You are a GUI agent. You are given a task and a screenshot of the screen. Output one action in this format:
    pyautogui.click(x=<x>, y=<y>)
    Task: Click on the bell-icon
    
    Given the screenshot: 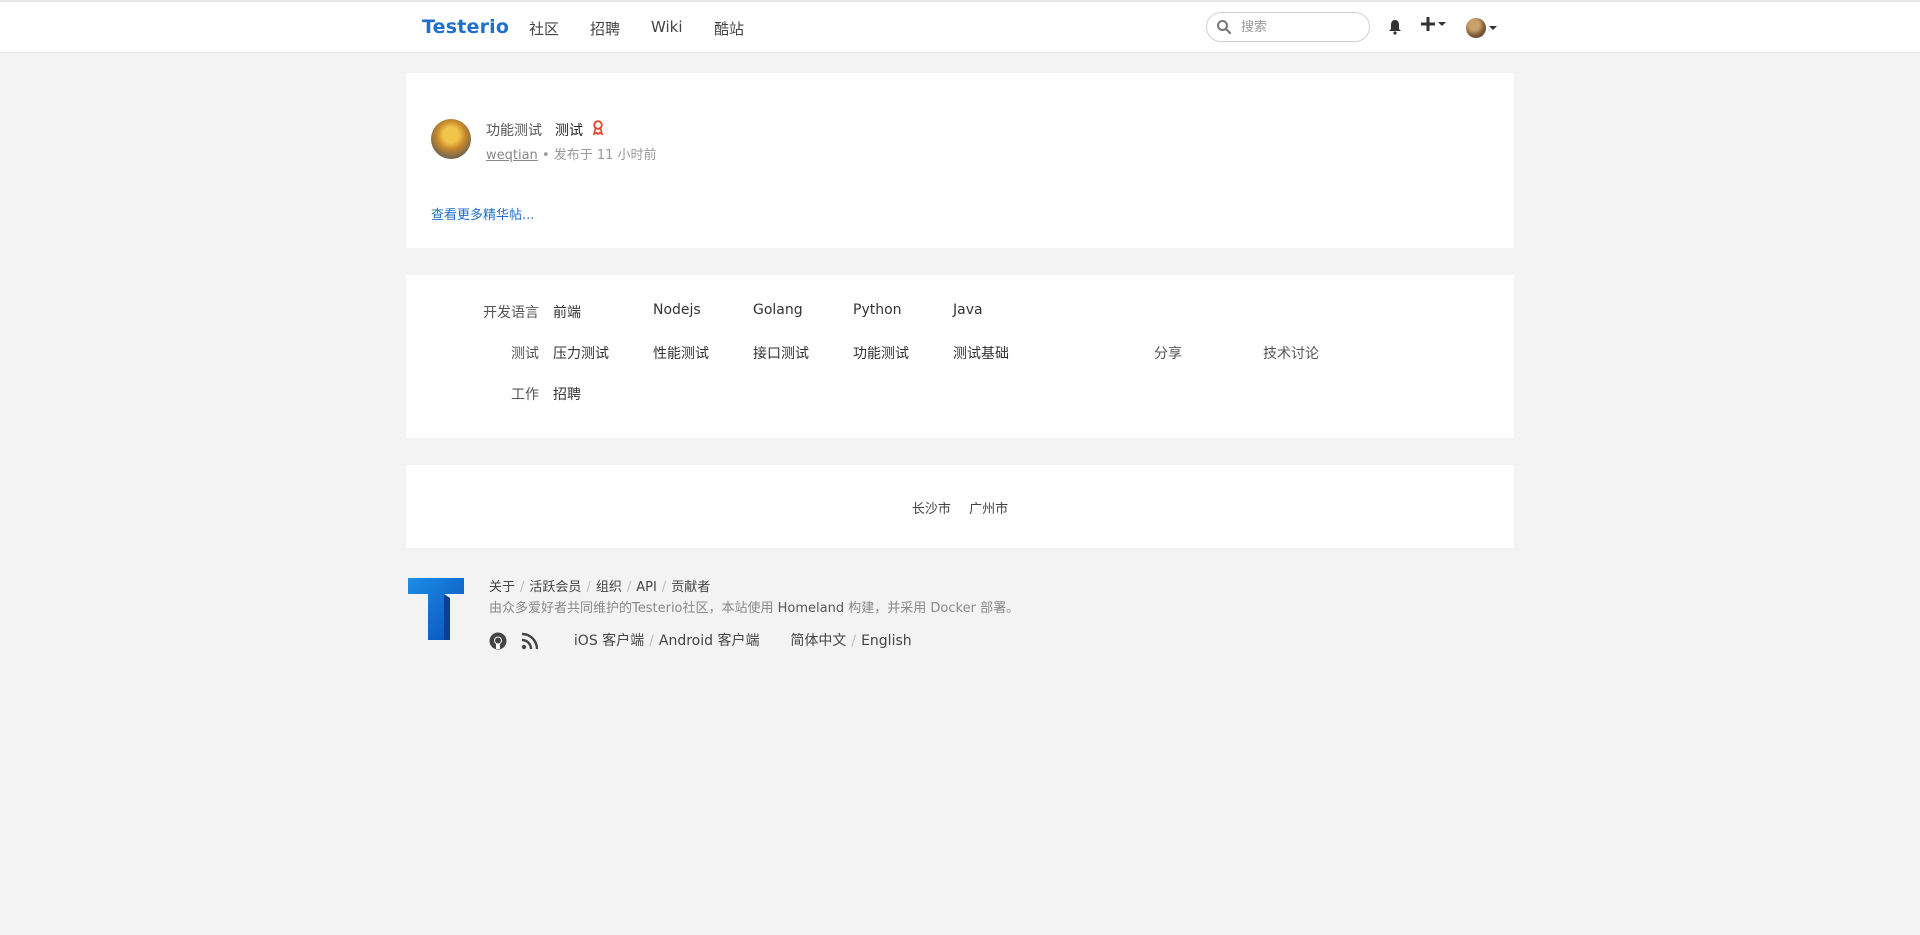 What is the action you would take?
    pyautogui.click(x=1395, y=27)
    